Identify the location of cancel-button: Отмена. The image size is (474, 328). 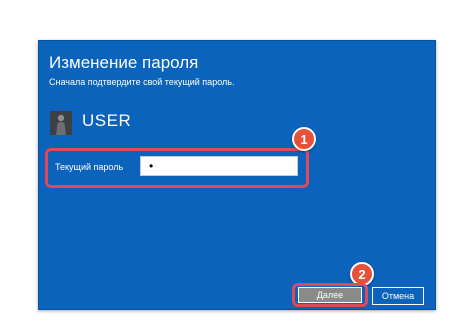
(398, 296).